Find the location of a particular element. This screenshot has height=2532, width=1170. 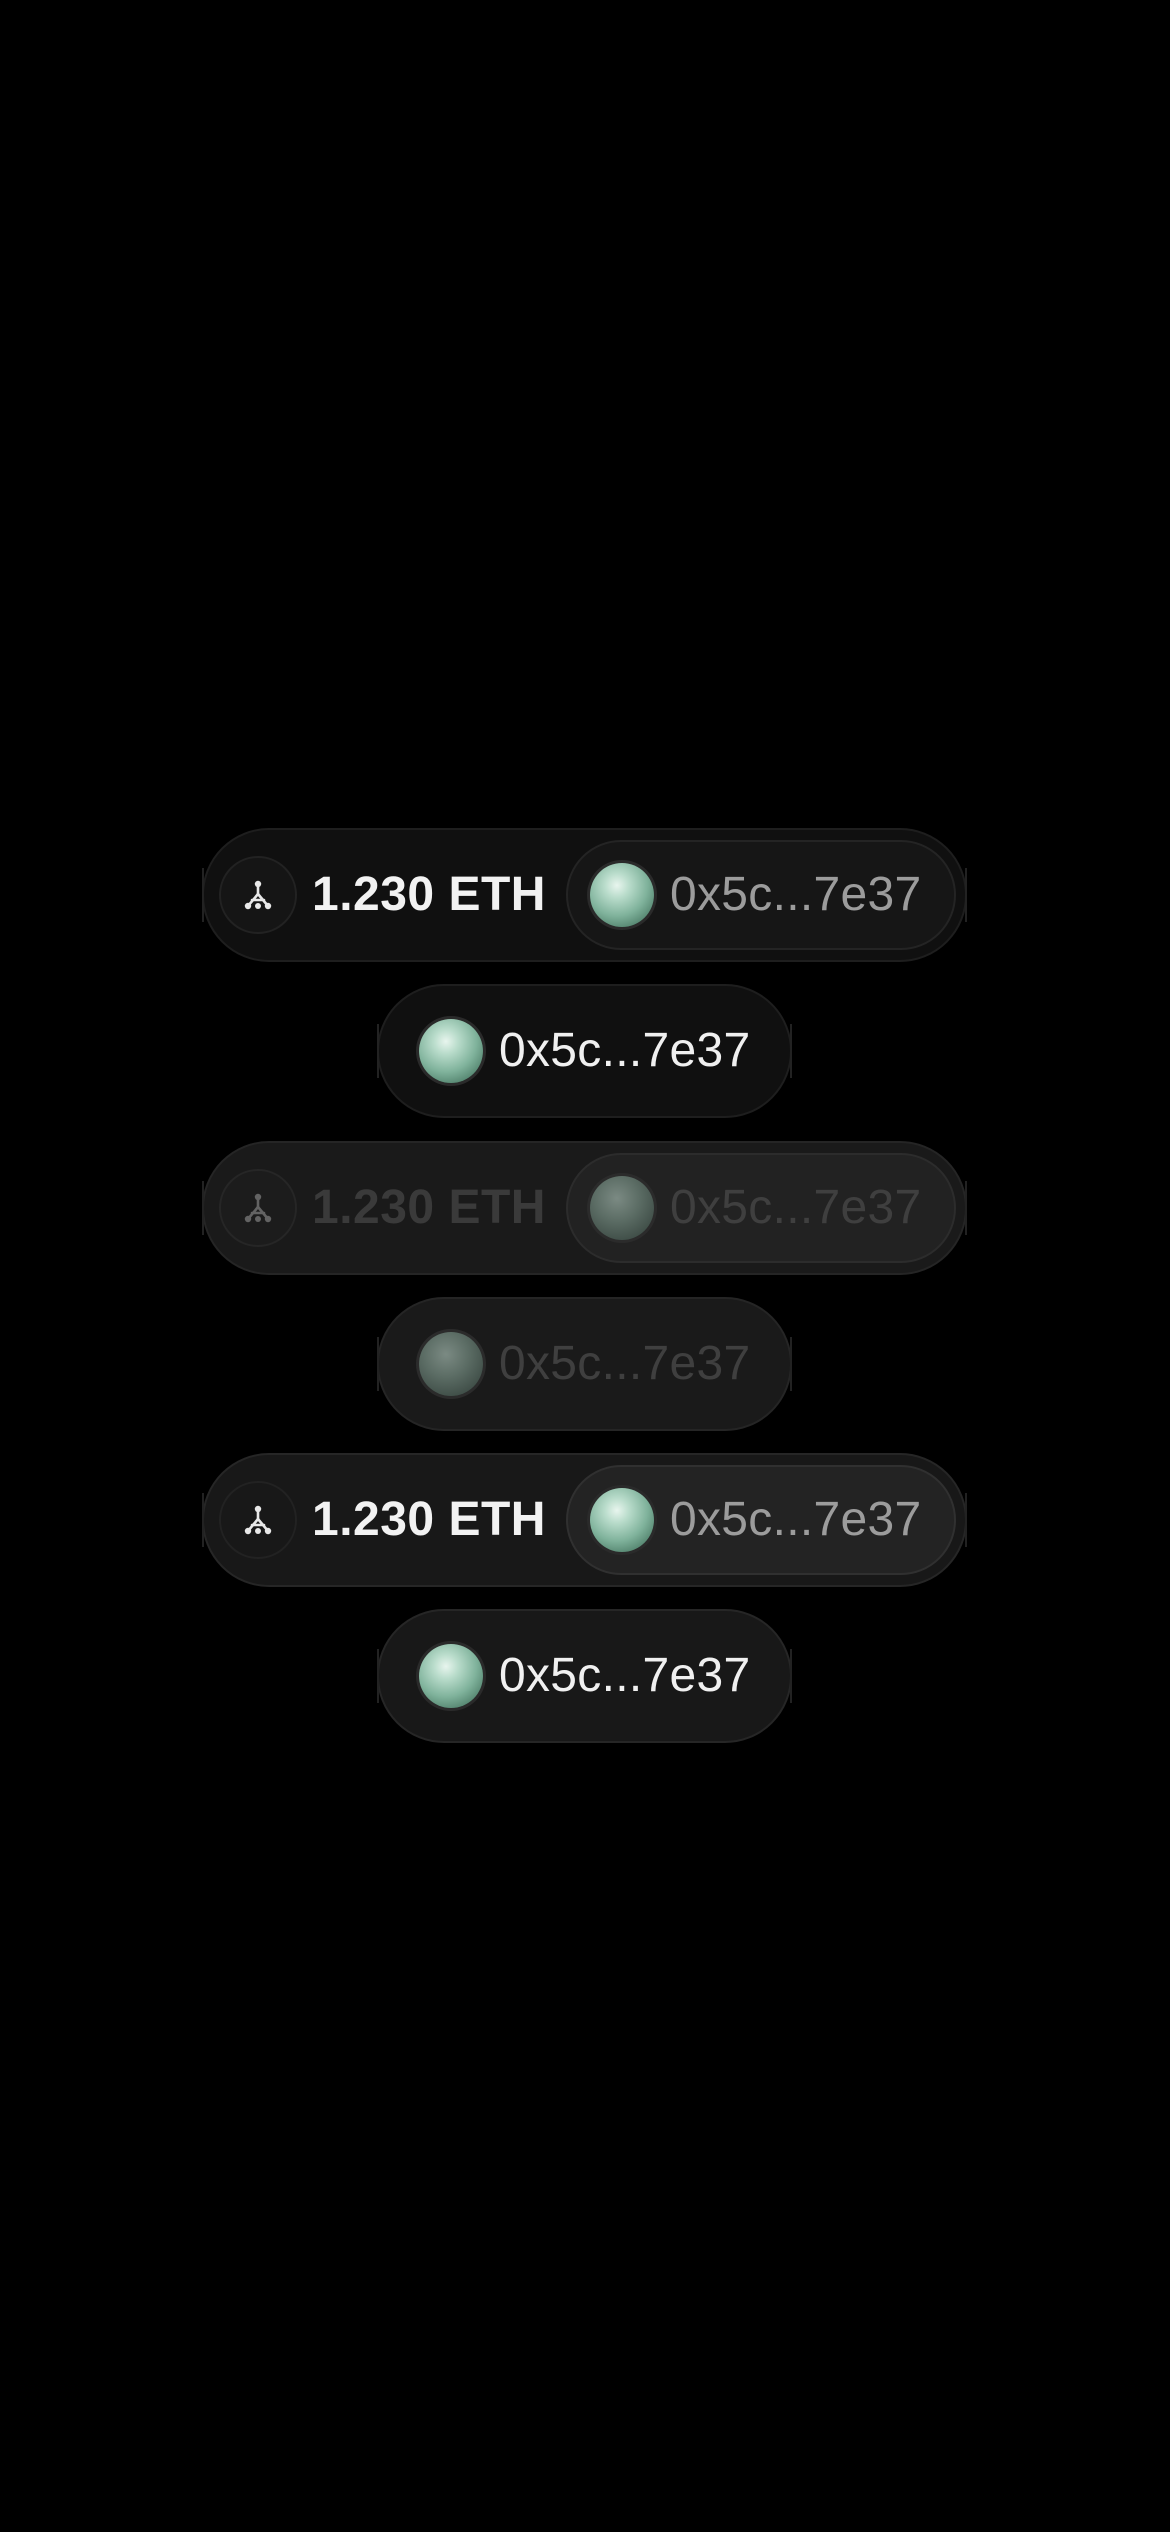

address-pill-default: 0x5c...7e37 is located at coordinates (584, 1051).